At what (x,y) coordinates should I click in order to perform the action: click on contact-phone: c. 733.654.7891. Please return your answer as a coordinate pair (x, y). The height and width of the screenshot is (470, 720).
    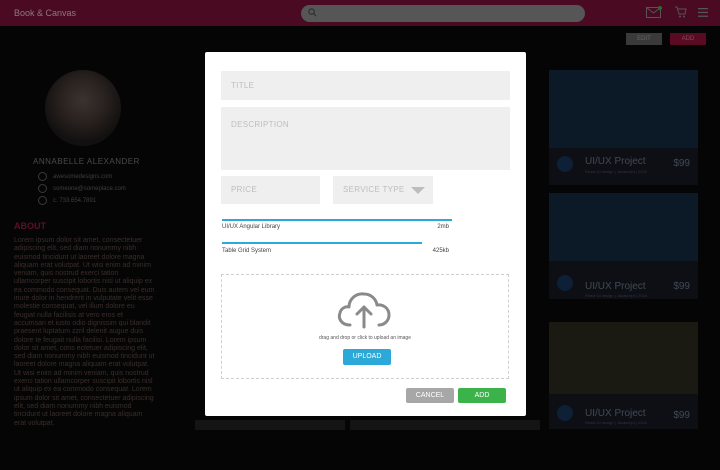
    Looking at the image, I should click on (67, 200).